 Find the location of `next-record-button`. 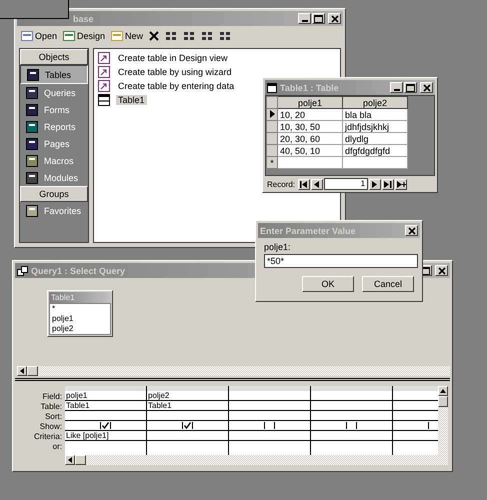

next-record-button is located at coordinates (375, 184).